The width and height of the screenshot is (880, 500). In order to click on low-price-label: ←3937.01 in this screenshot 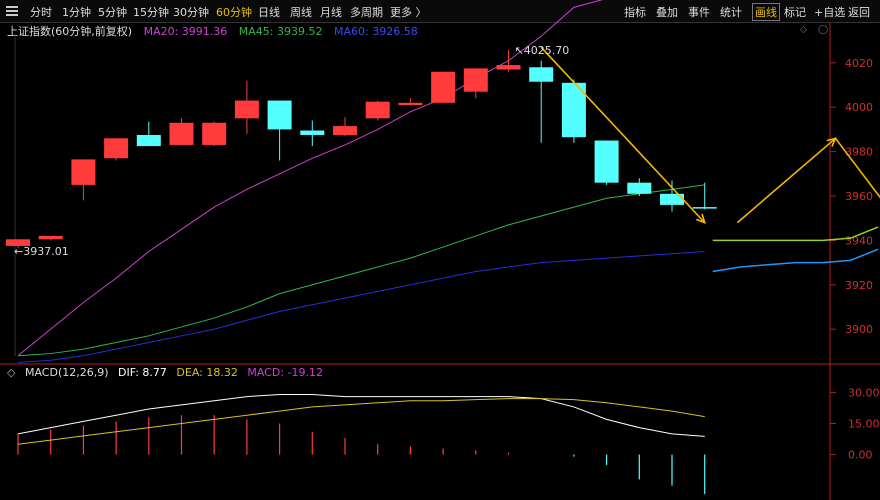, I will do `click(41, 251)`.